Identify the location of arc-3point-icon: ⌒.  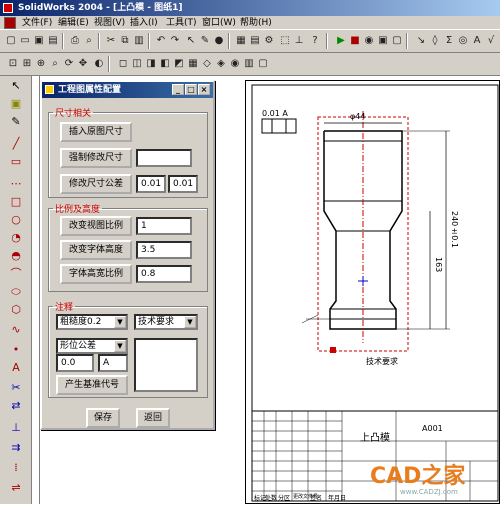
(16, 274).